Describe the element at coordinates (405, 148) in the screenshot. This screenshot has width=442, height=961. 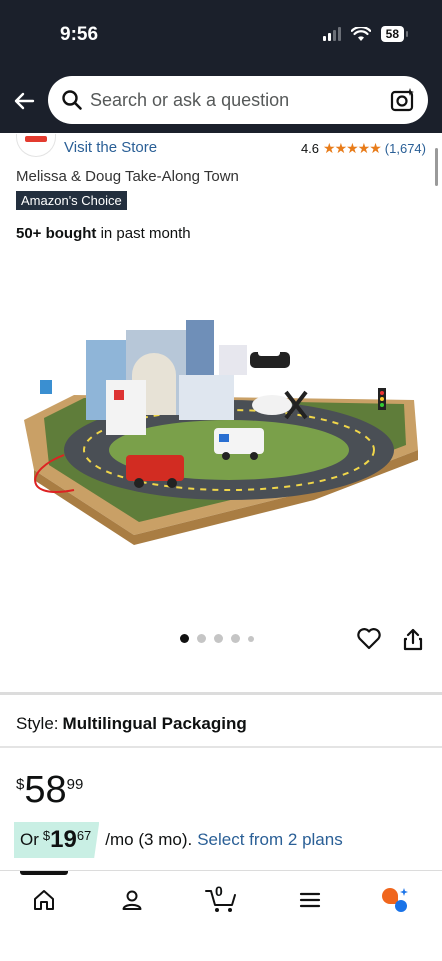
I see `rating-count-link: (1,674)` at that location.